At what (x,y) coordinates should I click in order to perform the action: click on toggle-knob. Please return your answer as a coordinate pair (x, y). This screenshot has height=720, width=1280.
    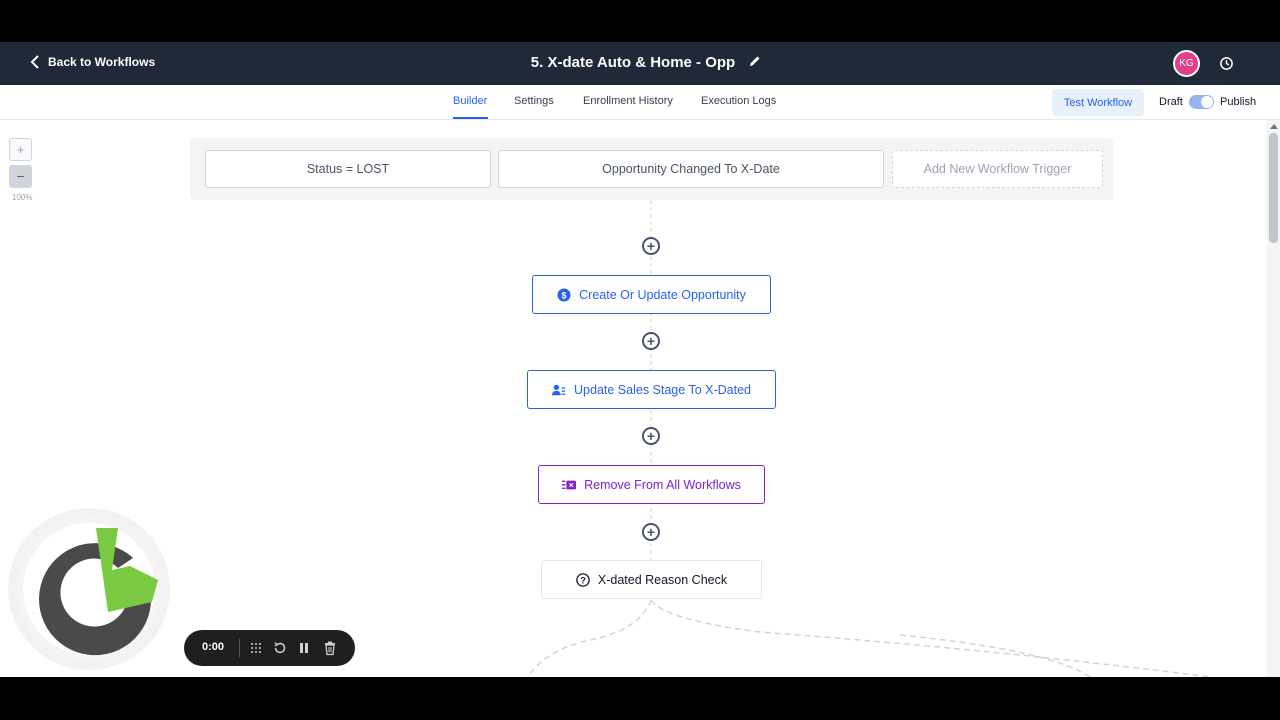
    Looking at the image, I should click on (1207, 102).